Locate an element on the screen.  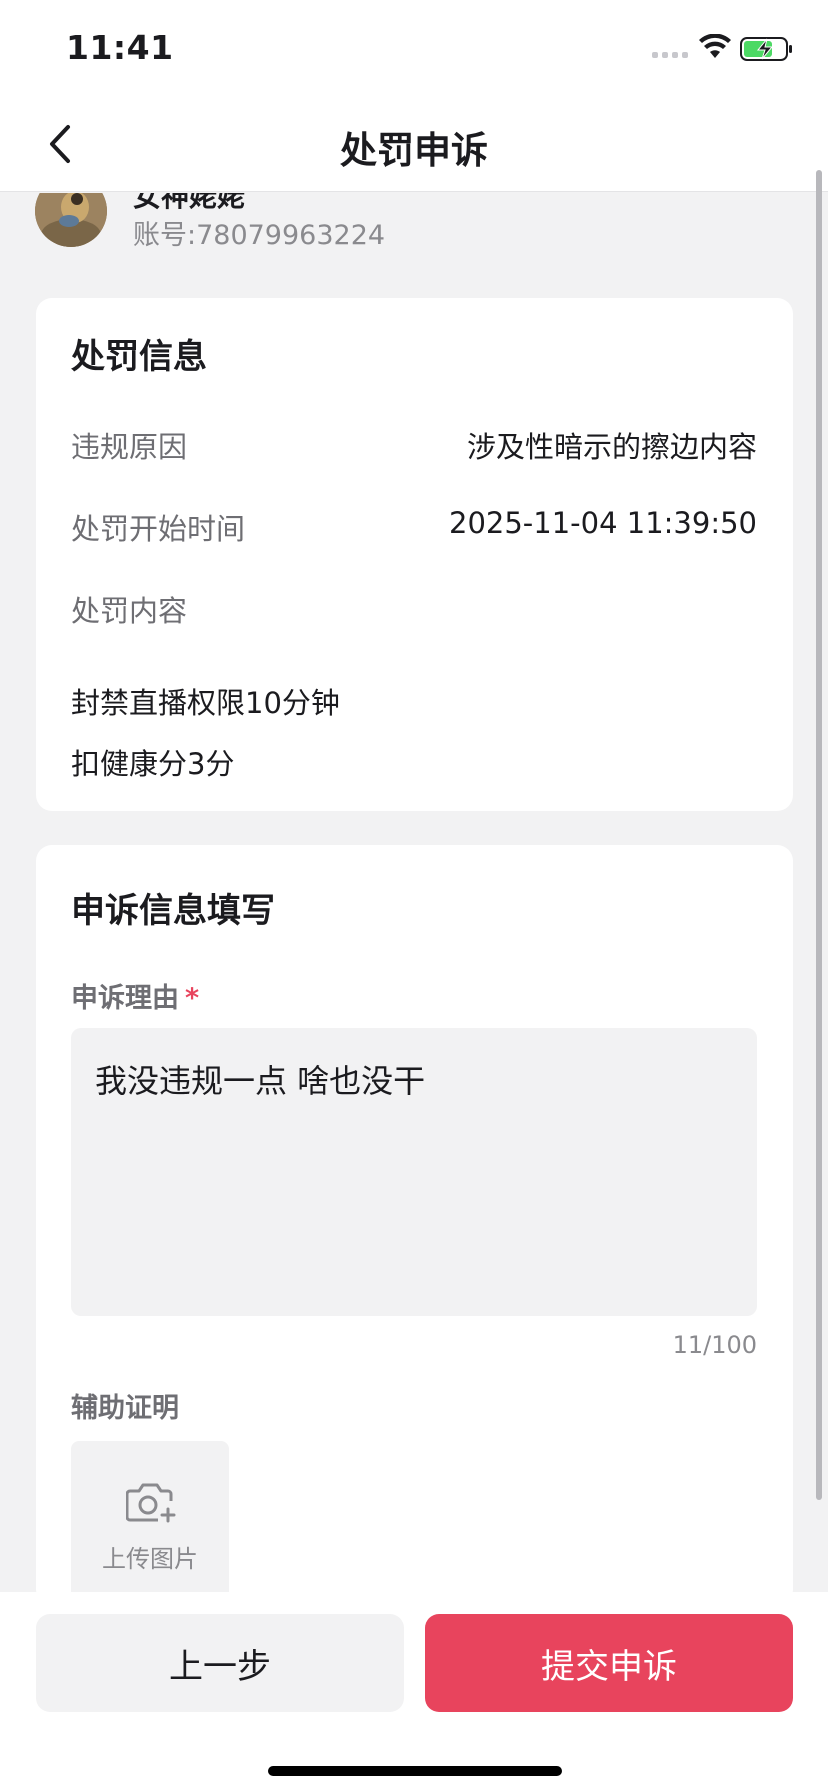
info-row-penalty-start-time: 处罚开始时间 2025-11-04 11:39:50 is located at coordinates (414, 526).